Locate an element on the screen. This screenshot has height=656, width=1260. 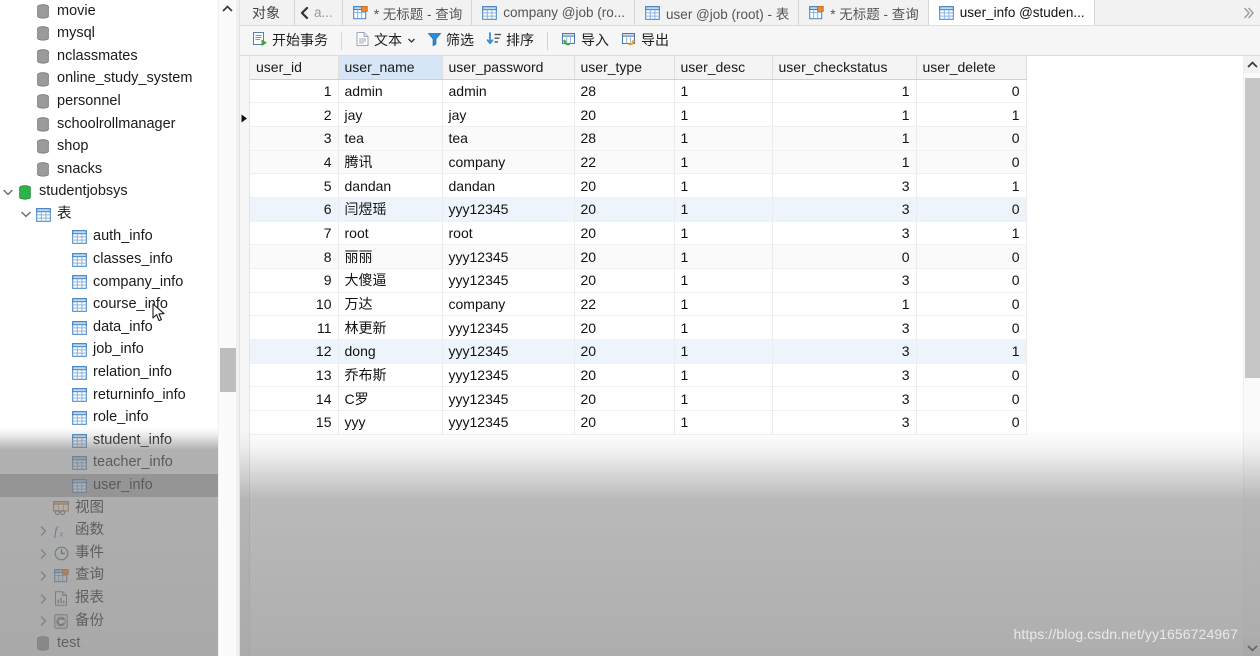
filter-button: 筛选 is located at coordinates (450, 41).